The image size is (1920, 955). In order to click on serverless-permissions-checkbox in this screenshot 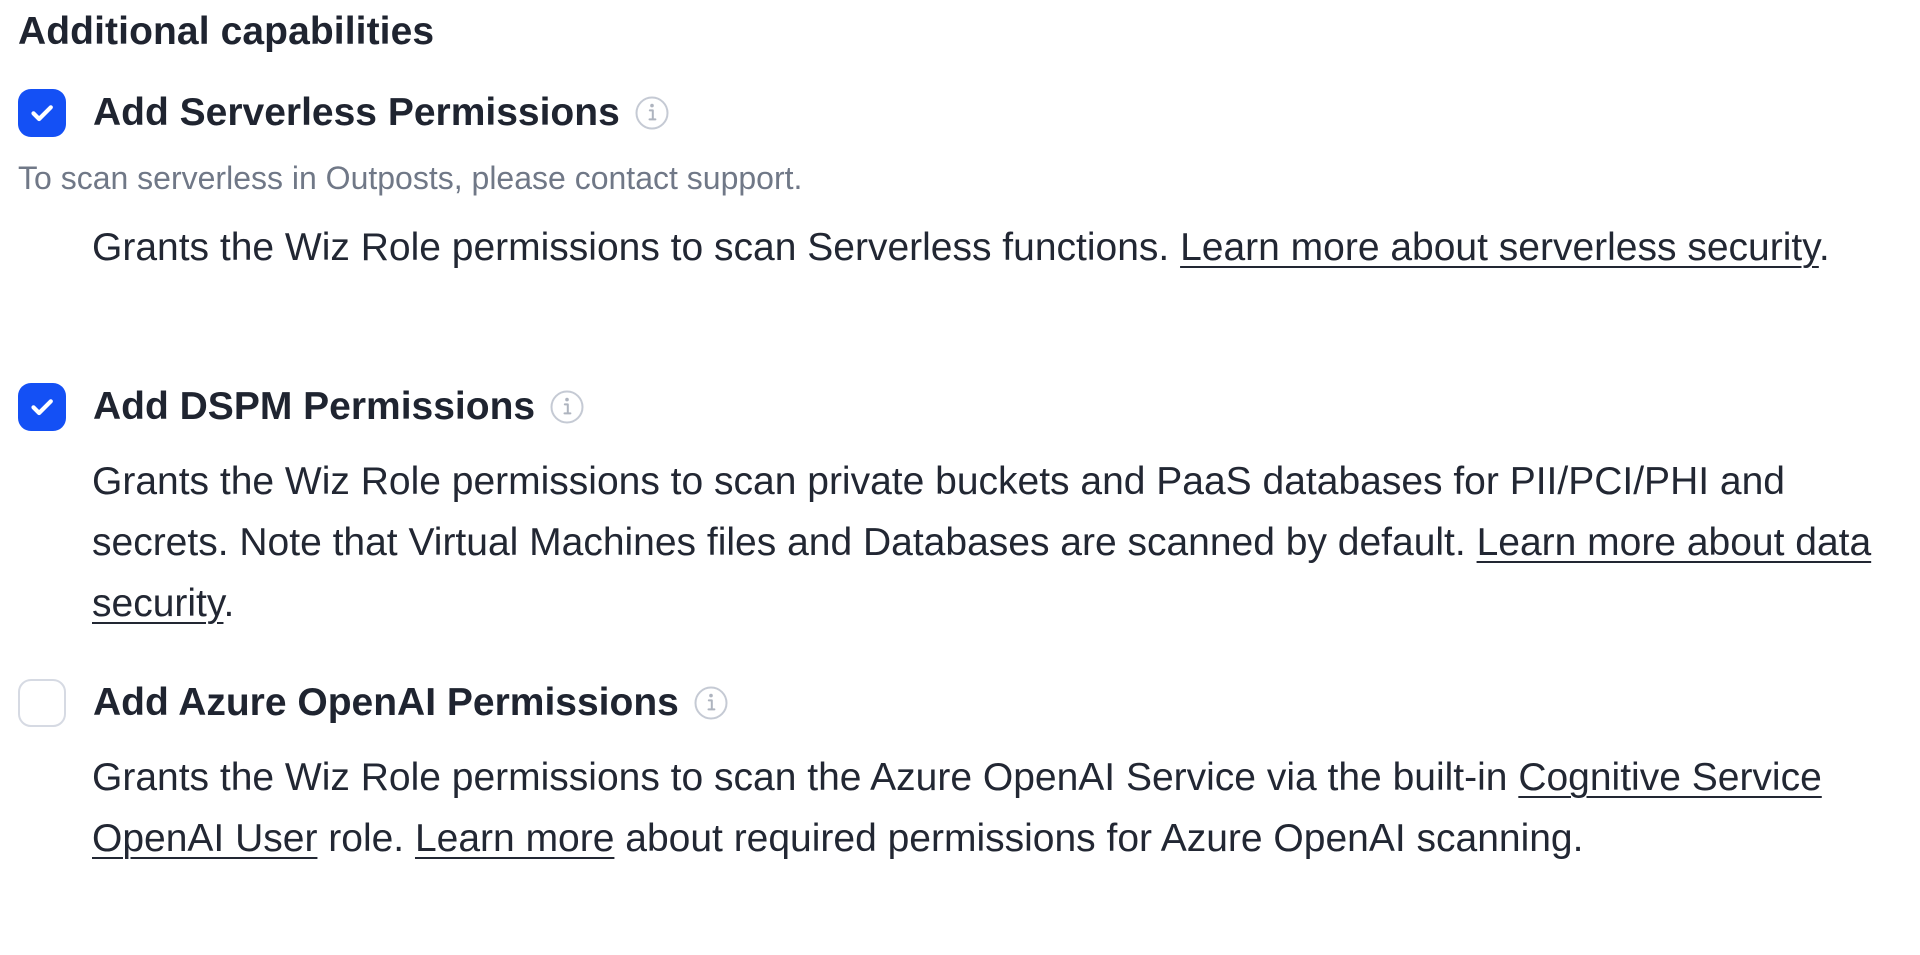, I will do `click(42, 113)`.